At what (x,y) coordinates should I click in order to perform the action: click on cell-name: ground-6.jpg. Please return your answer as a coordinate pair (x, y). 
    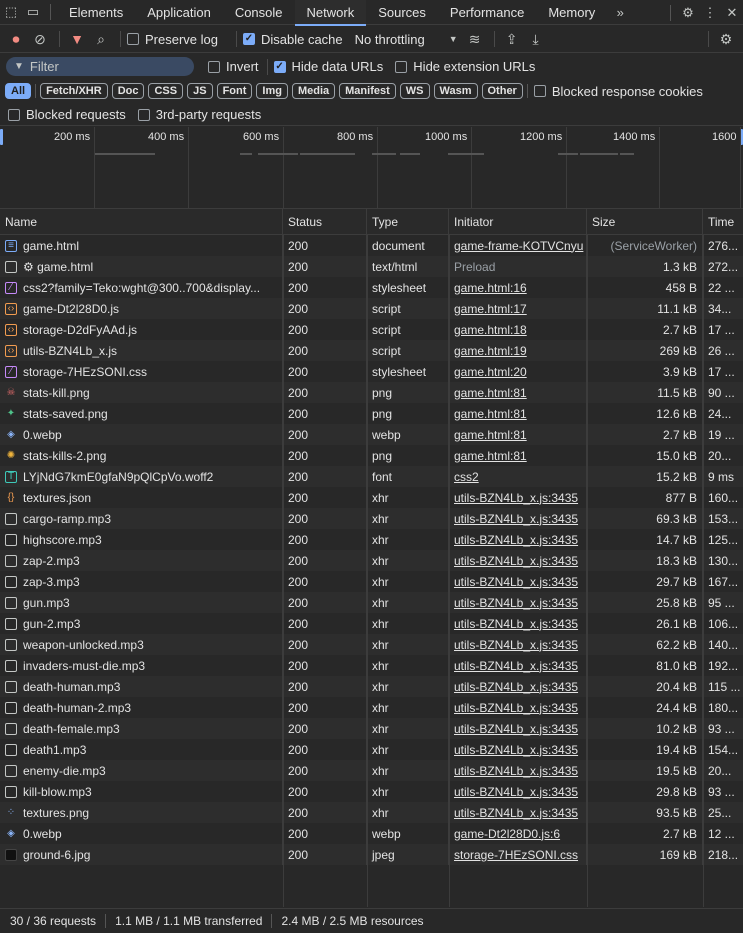
    Looking at the image, I should click on (141, 854).